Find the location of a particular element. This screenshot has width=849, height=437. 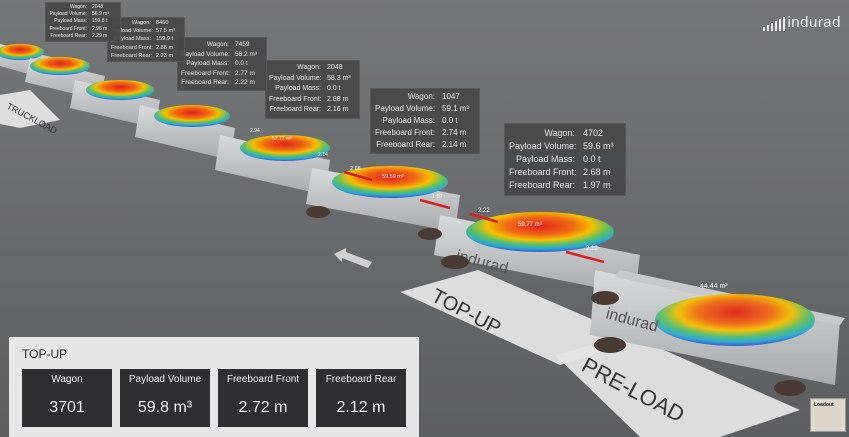

freeboard-label-2: 2.12 is located at coordinates (592, 249).